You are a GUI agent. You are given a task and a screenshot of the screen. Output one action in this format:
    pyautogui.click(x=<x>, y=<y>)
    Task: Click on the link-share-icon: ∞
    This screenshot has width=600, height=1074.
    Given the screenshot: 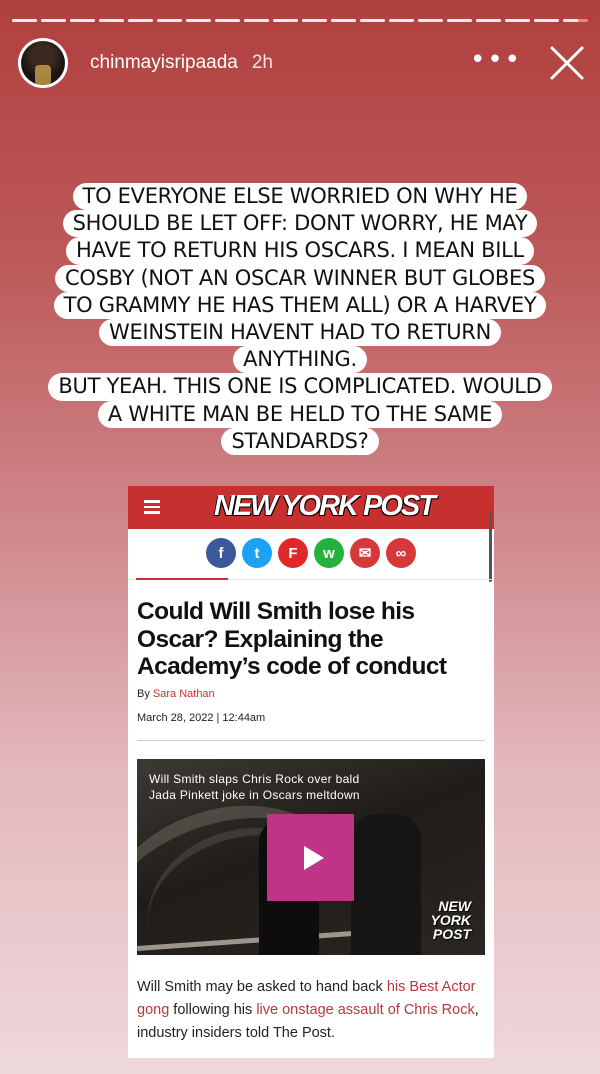 What is the action you would take?
    pyautogui.click(x=401, y=553)
    